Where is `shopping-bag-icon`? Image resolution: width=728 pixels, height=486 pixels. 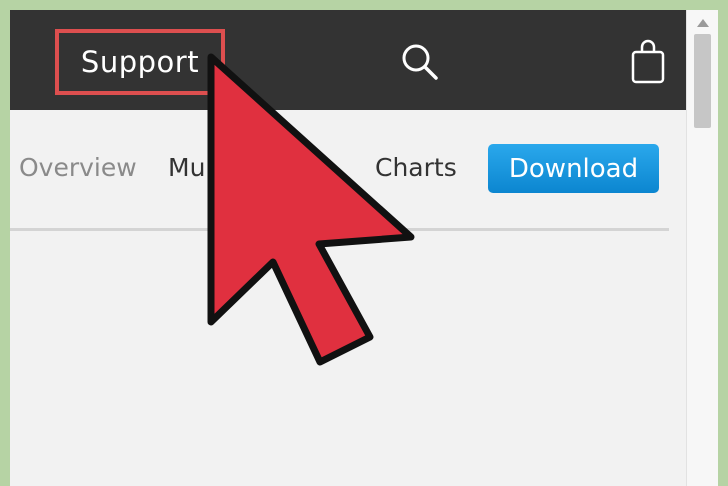 shopping-bag-icon is located at coordinates (648, 61).